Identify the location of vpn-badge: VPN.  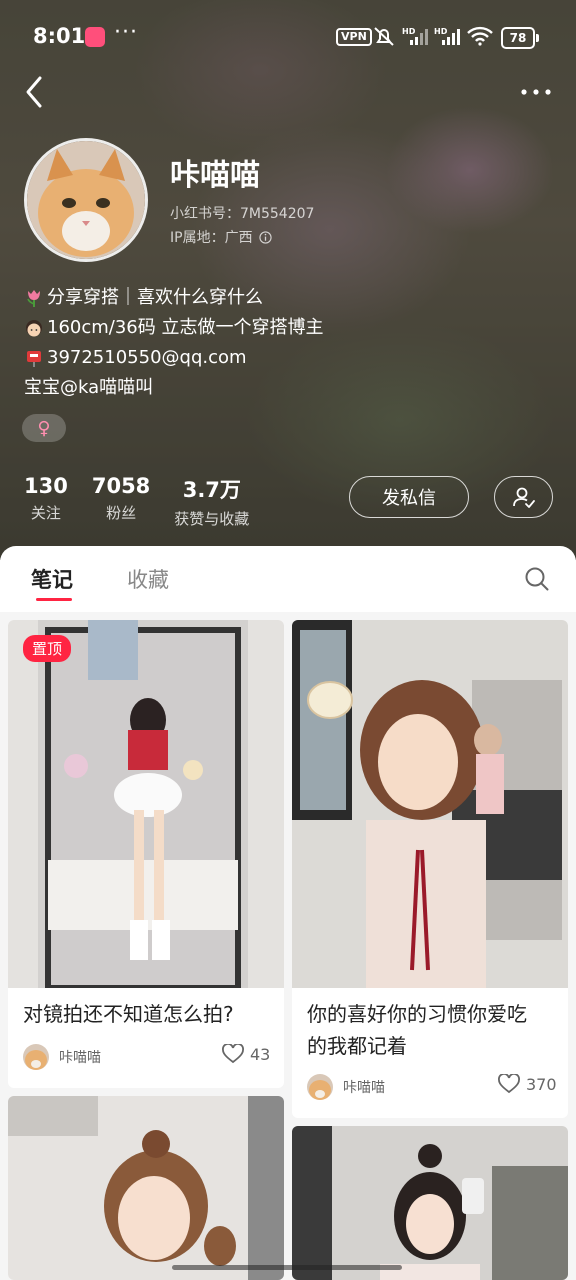
(354, 37).